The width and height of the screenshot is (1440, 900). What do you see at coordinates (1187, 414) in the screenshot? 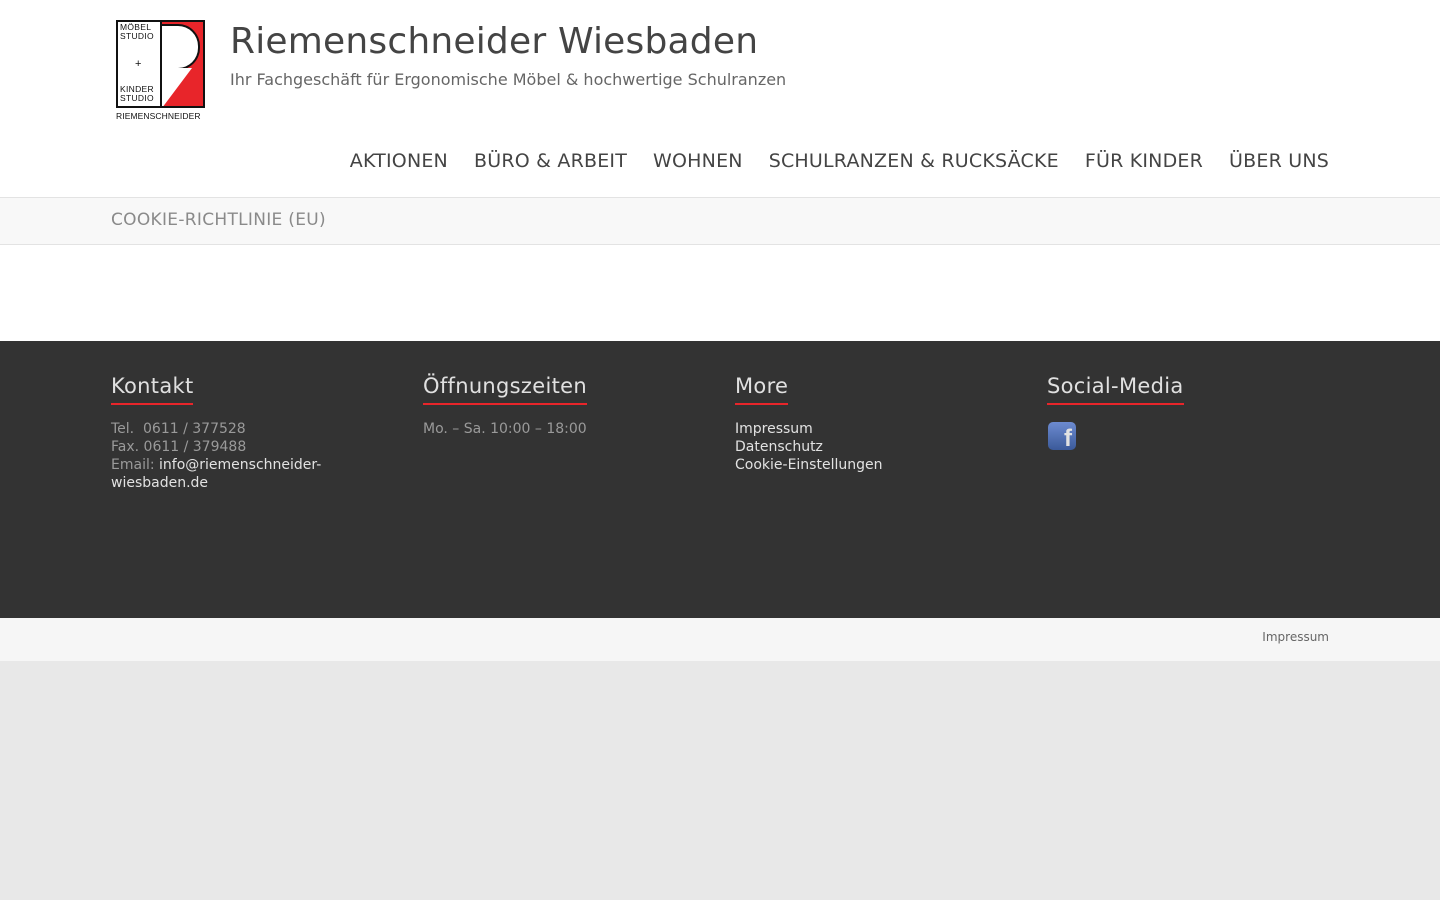
I see `footer-widget-social: Social-Media f` at bounding box center [1187, 414].